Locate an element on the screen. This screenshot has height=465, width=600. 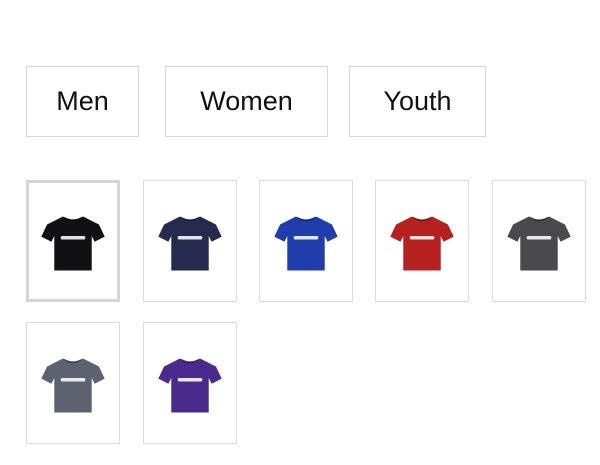
fit-option-men: Men is located at coordinates (82, 101).